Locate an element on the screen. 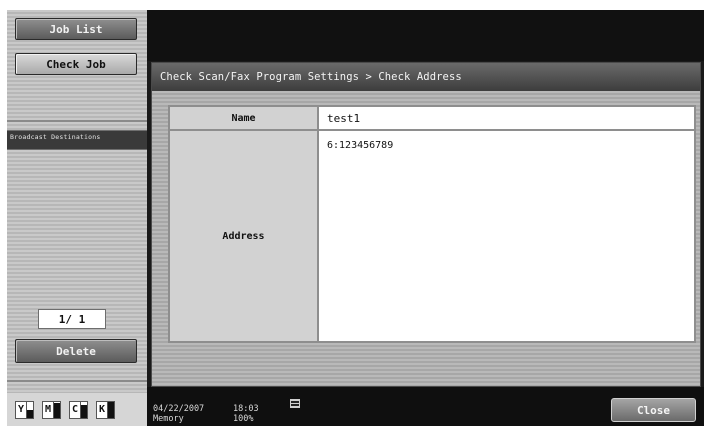 This screenshot has width=706, height=429. toner-letter: M is located at coordinates (48, 409).